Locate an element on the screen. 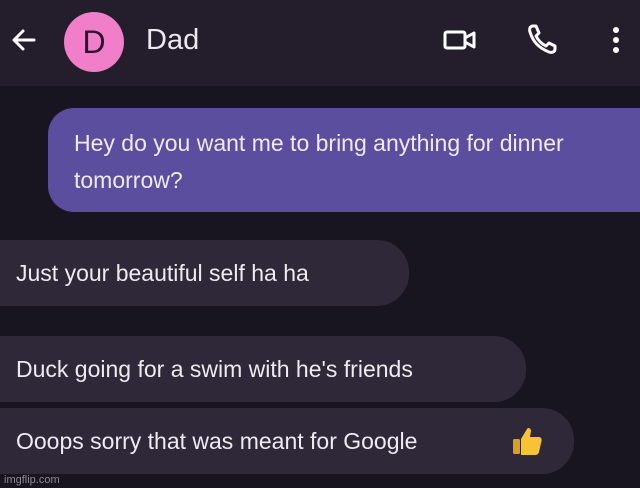  contact-name: Dad is located at coordinates (172, 40).